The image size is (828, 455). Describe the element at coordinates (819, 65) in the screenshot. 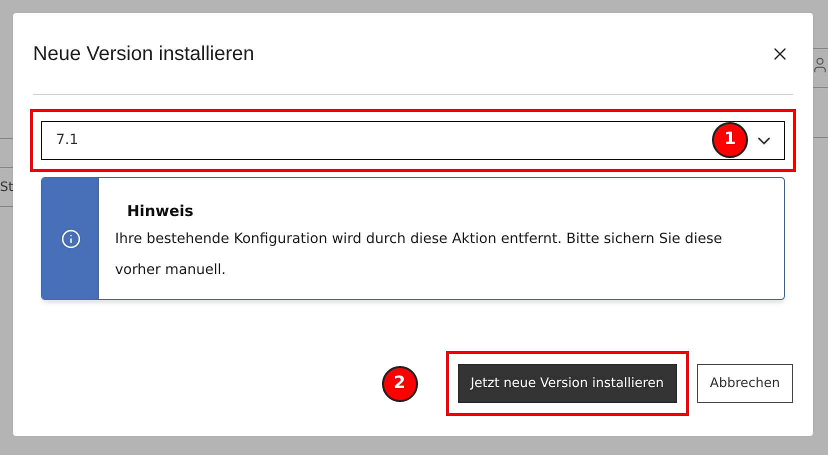

I see `user-icon` at that location.